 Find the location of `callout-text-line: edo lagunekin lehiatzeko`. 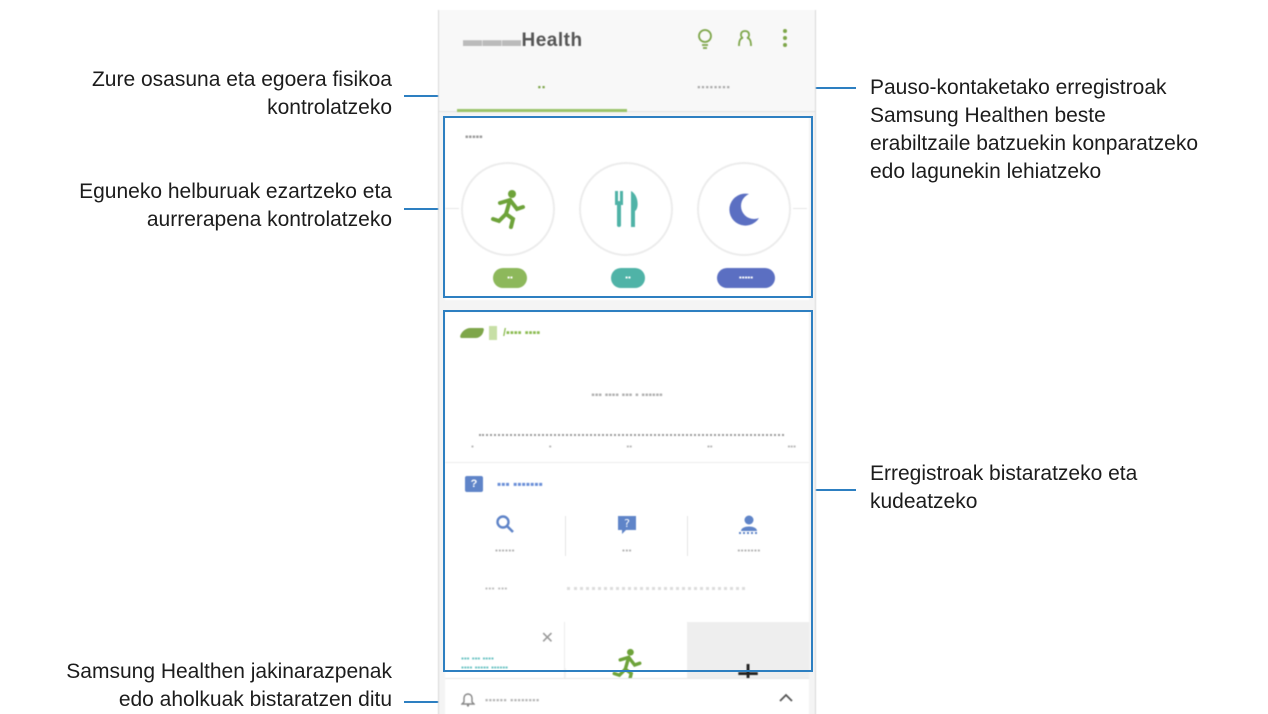

callout-text-line: edo lagunekin lehiatzeko is located at coordinates (986, 171).